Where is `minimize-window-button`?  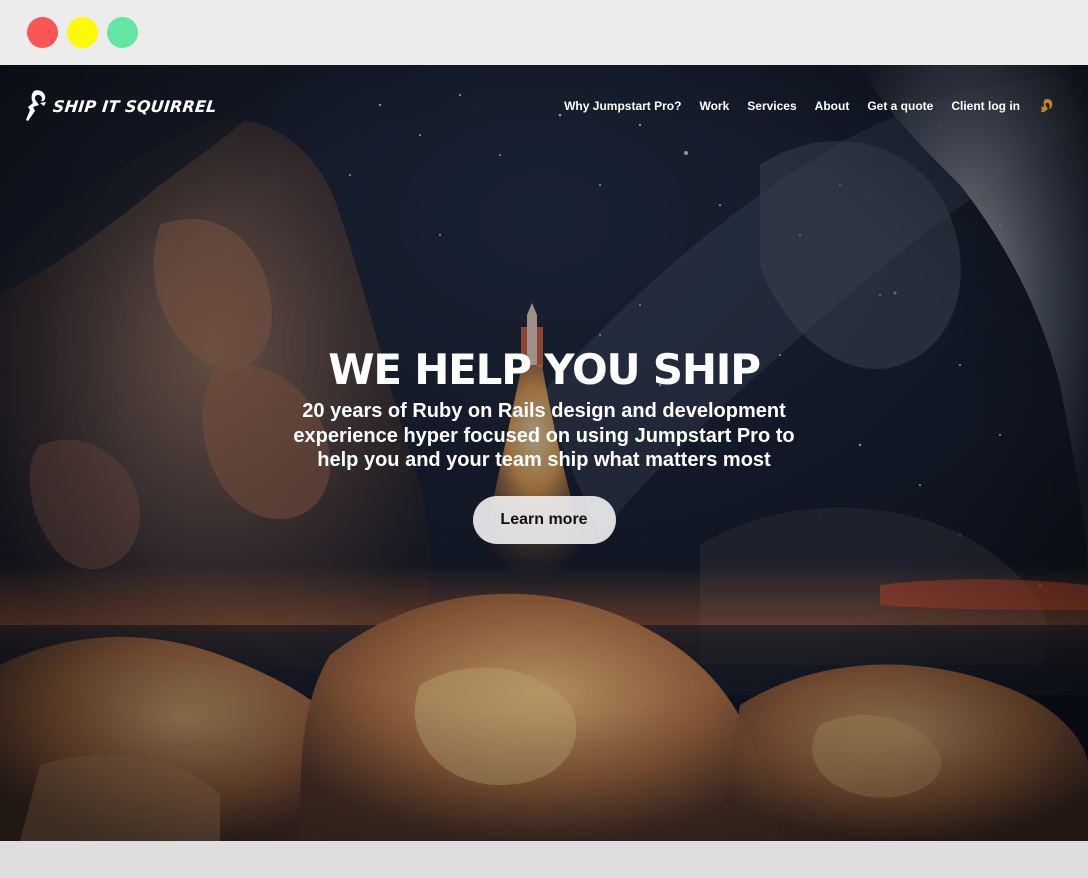
minimize-window-button is located at coordinates (82, 32).